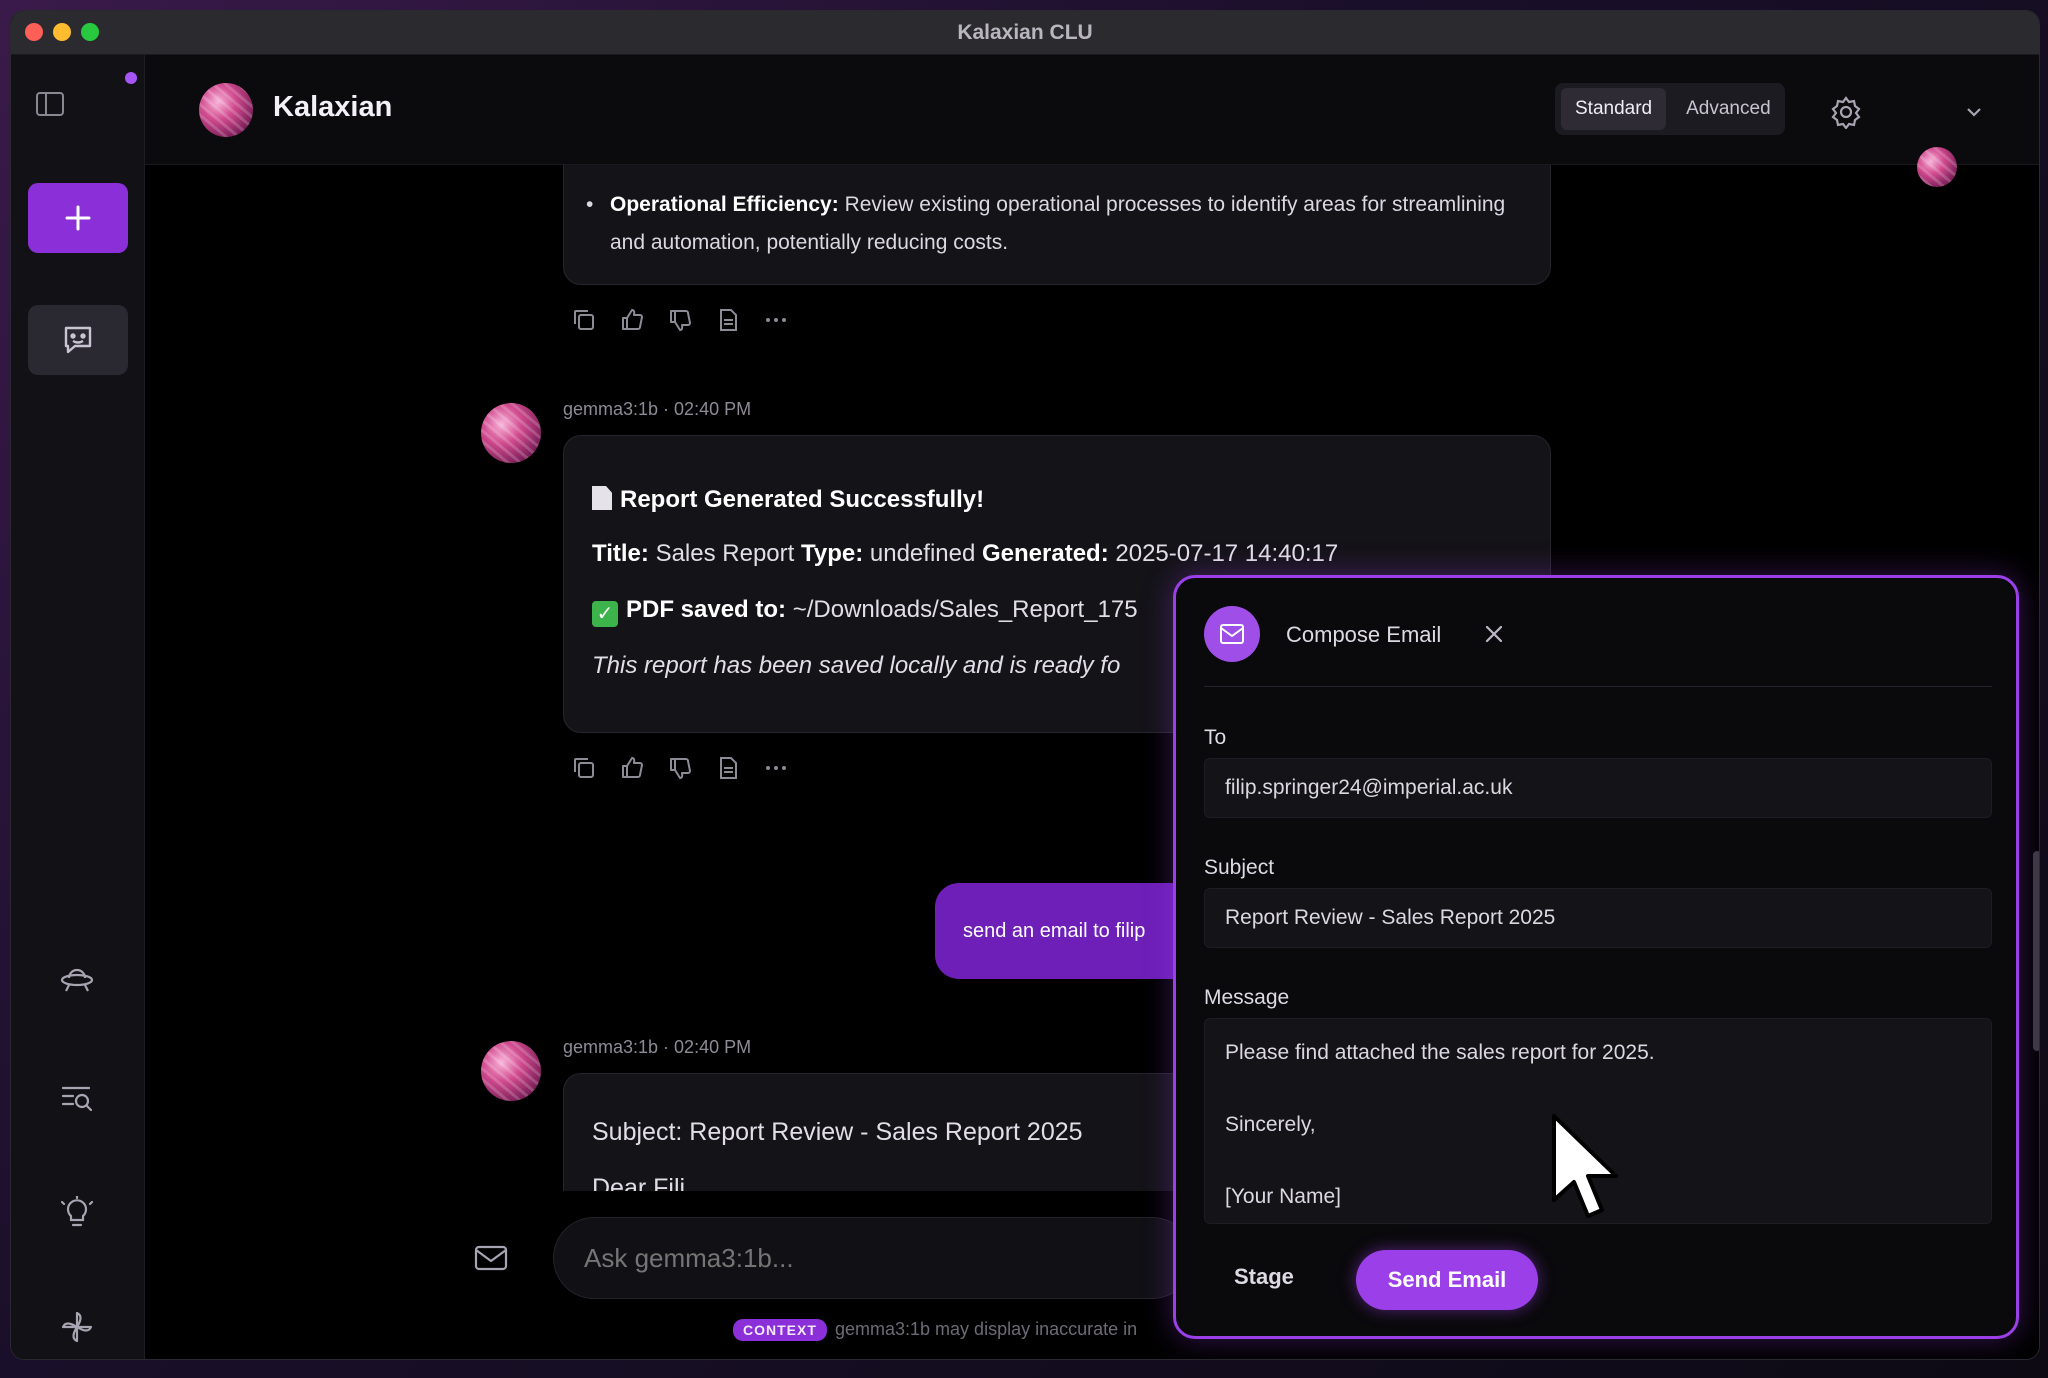 The image size is (2048, 1378). I want to click on context-badge: CONTEXT, so click(780, 1330).